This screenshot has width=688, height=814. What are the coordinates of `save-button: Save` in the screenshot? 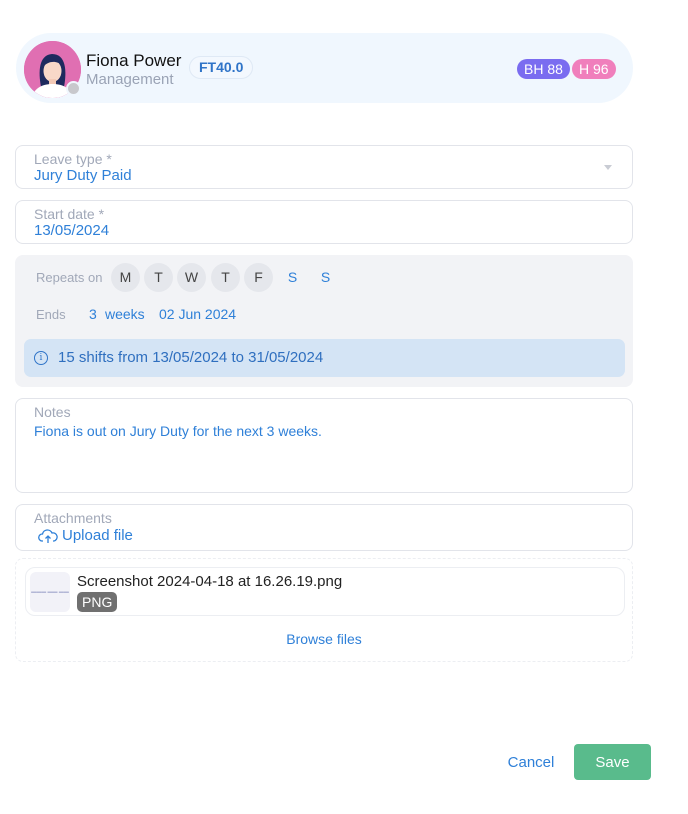 It's located at (612, 762).